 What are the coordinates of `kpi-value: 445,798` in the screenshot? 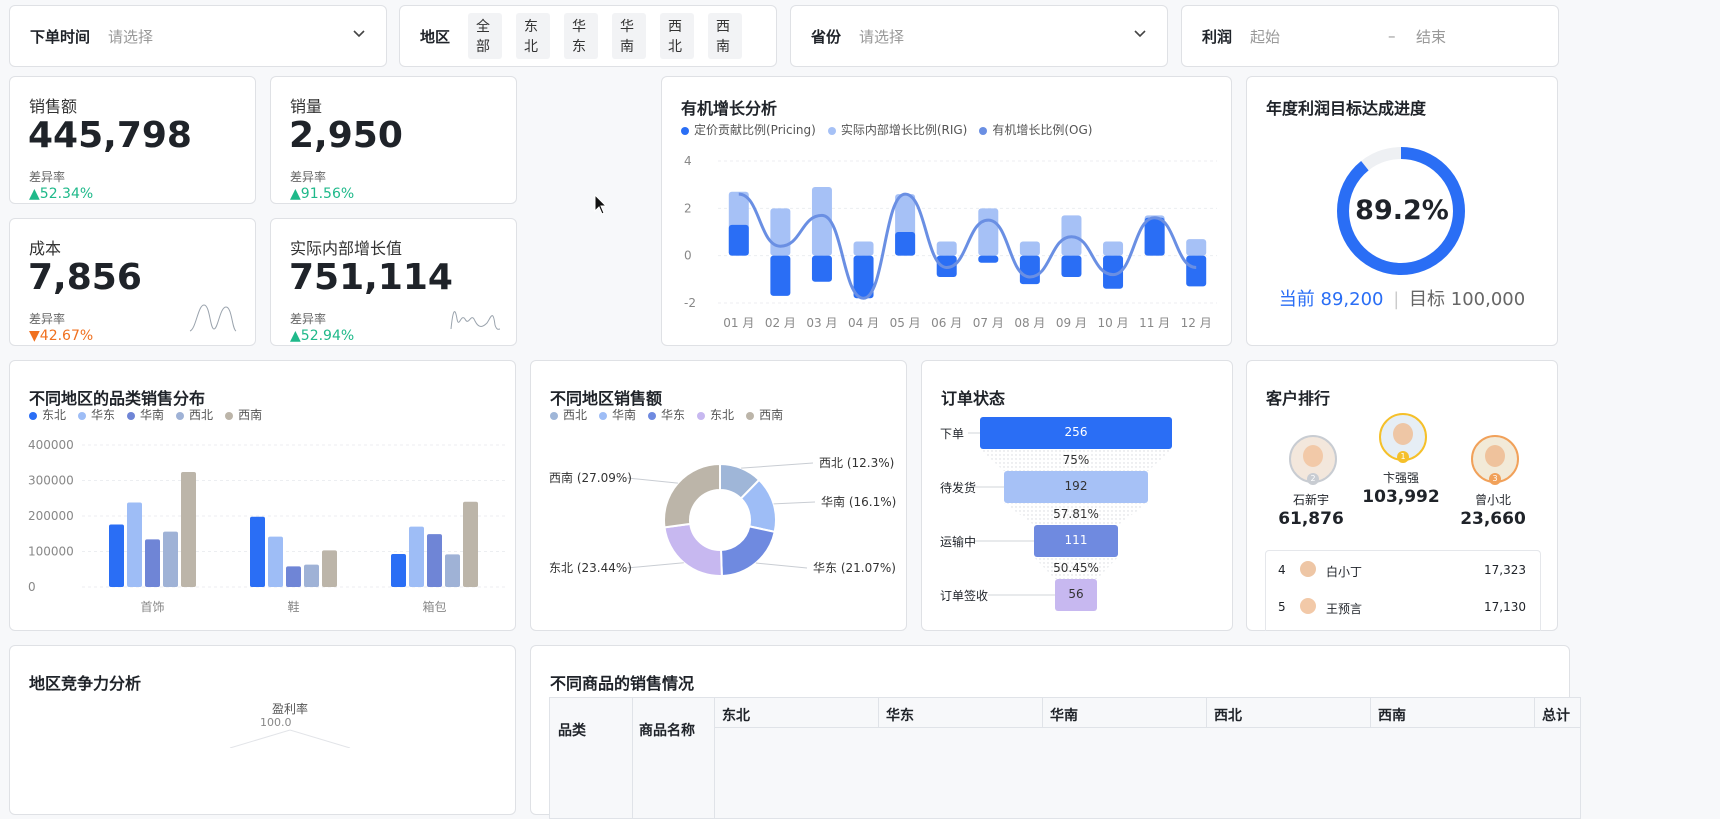 It's located at (110, 135).